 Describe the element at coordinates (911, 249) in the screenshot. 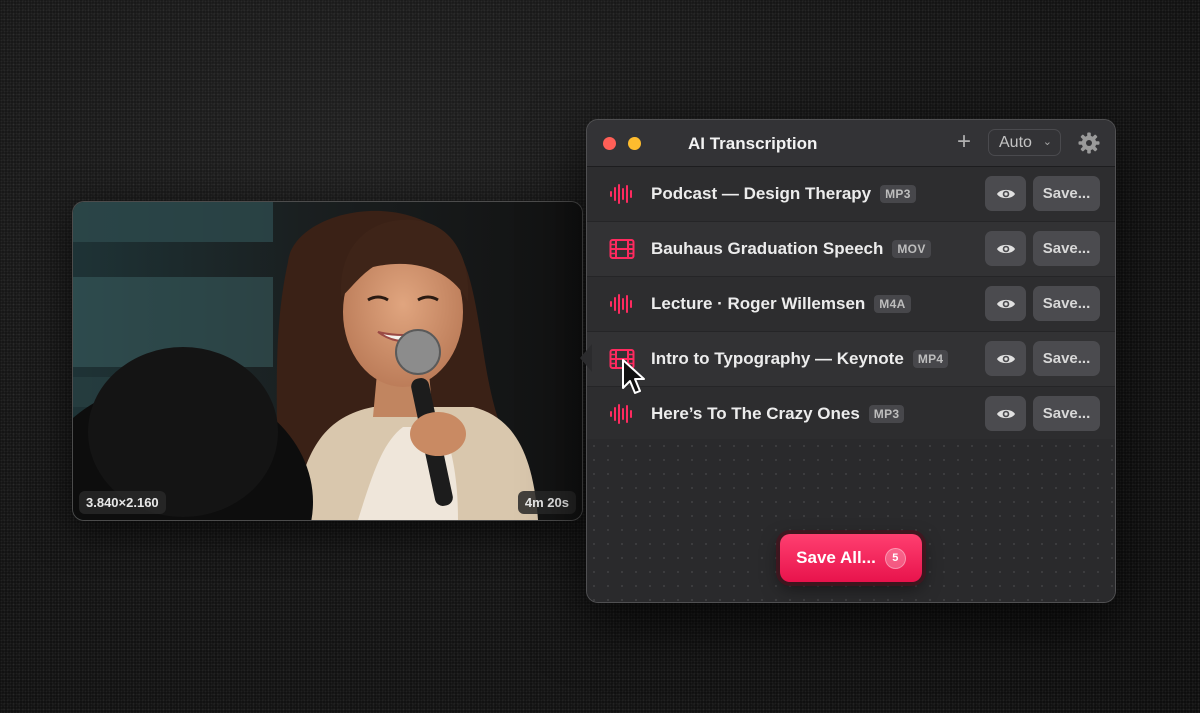

I see `format-badge: MOV` at that location.